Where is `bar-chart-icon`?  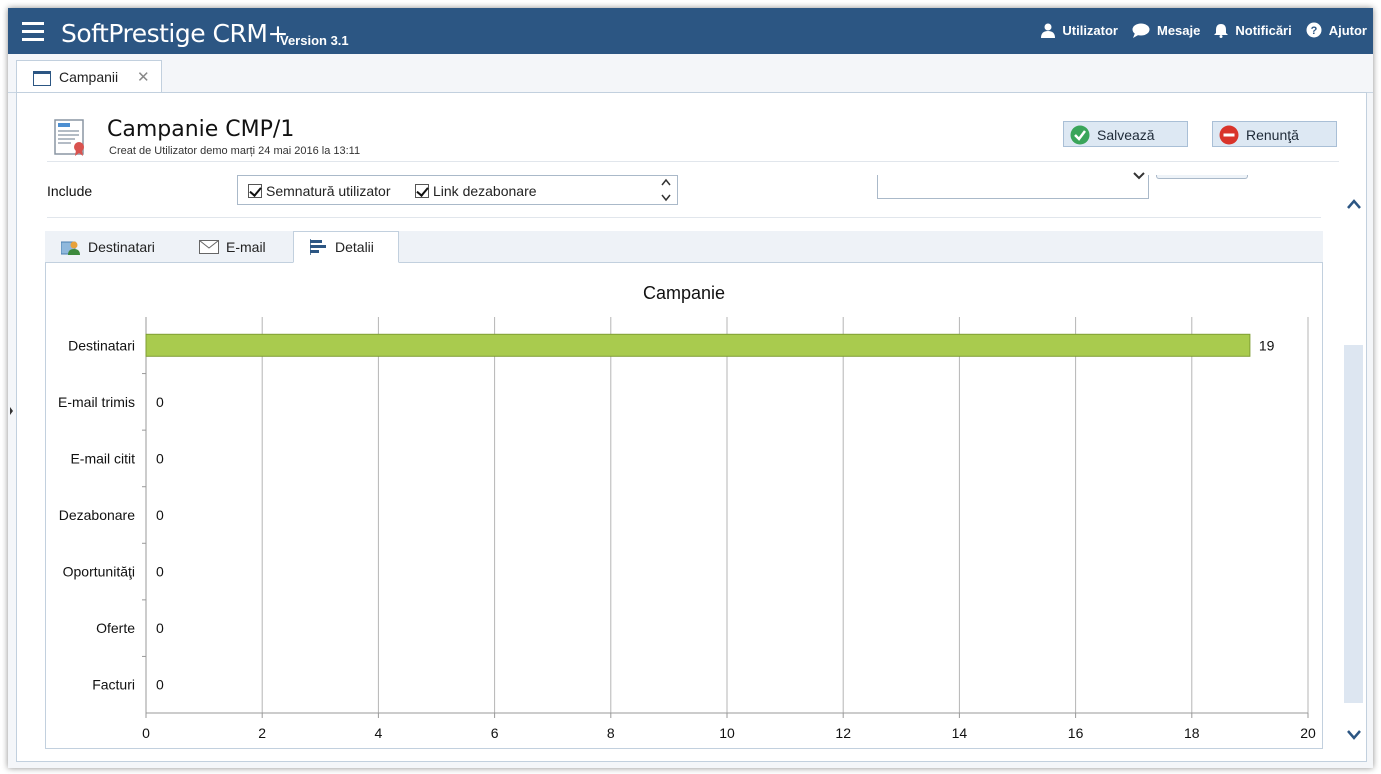
bar-chart-icon is located at coordinates (318, 247).